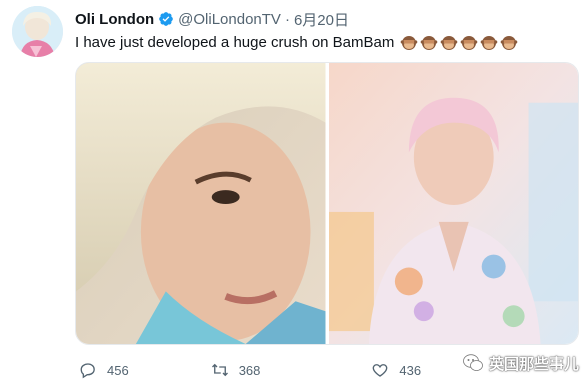  I want to click on like-count: 436, so click(410, 370).